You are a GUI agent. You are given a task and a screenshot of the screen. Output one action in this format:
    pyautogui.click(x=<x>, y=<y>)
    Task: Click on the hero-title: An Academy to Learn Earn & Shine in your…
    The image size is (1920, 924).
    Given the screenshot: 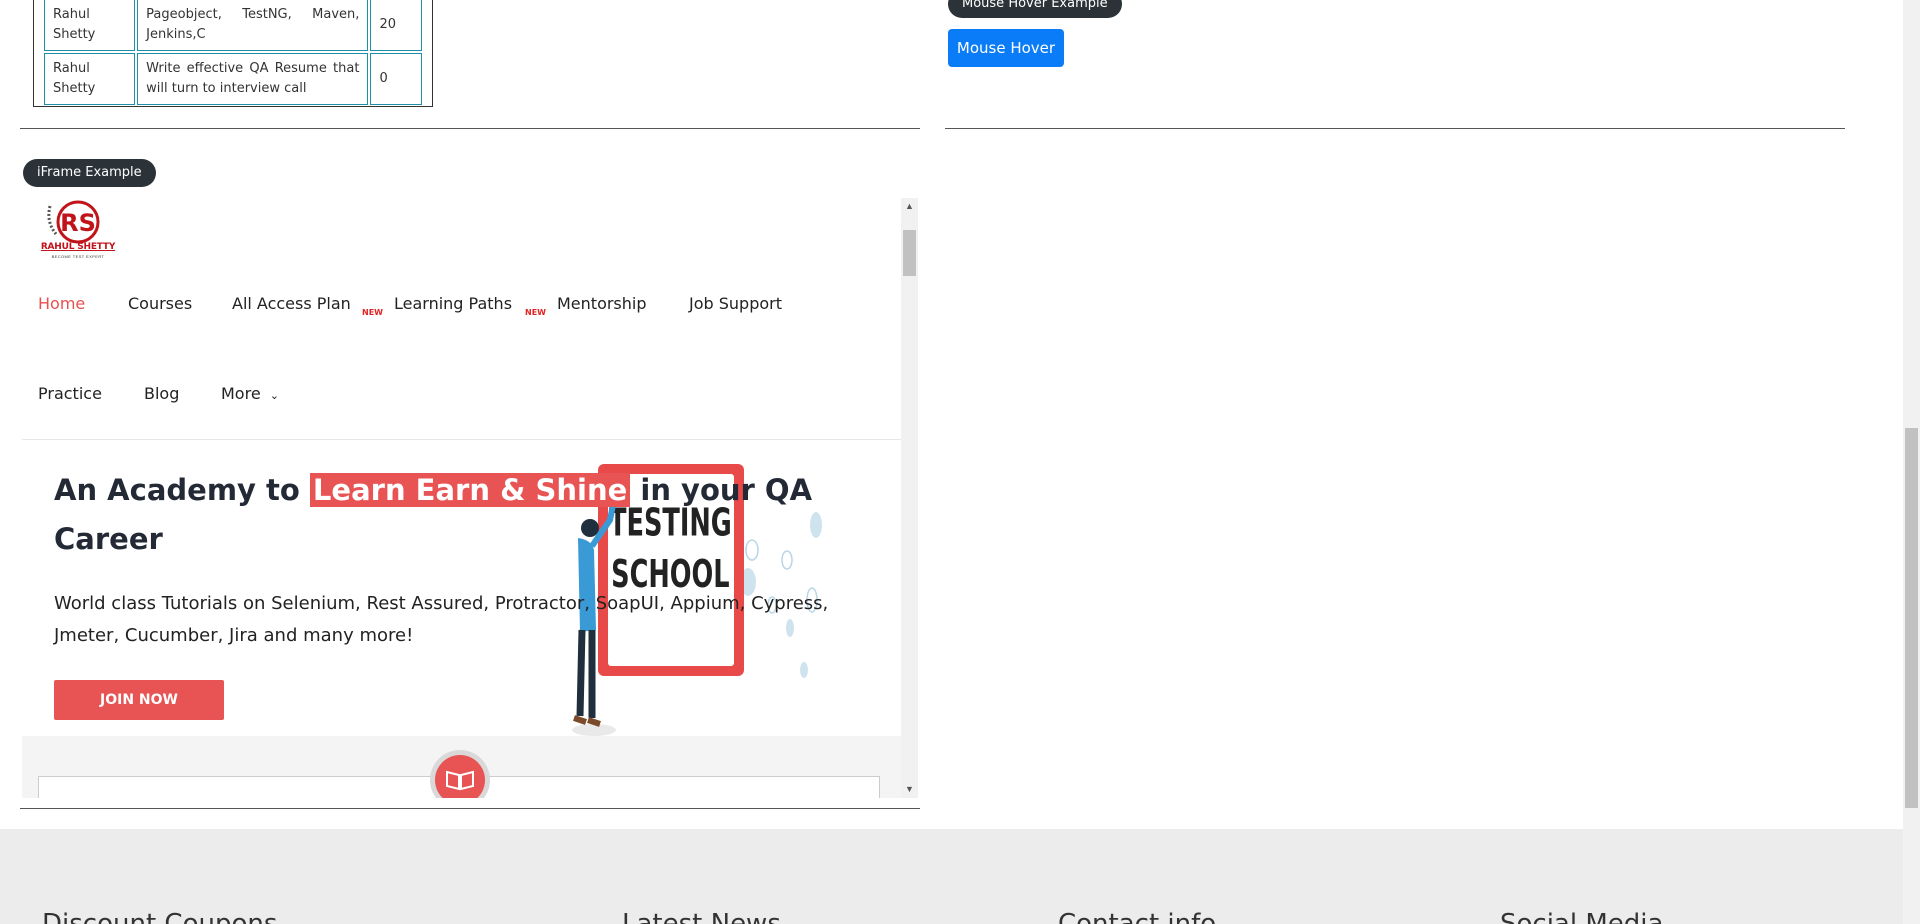 What is the action you would take?
    pyautogui.click(x=454, y=515)
    